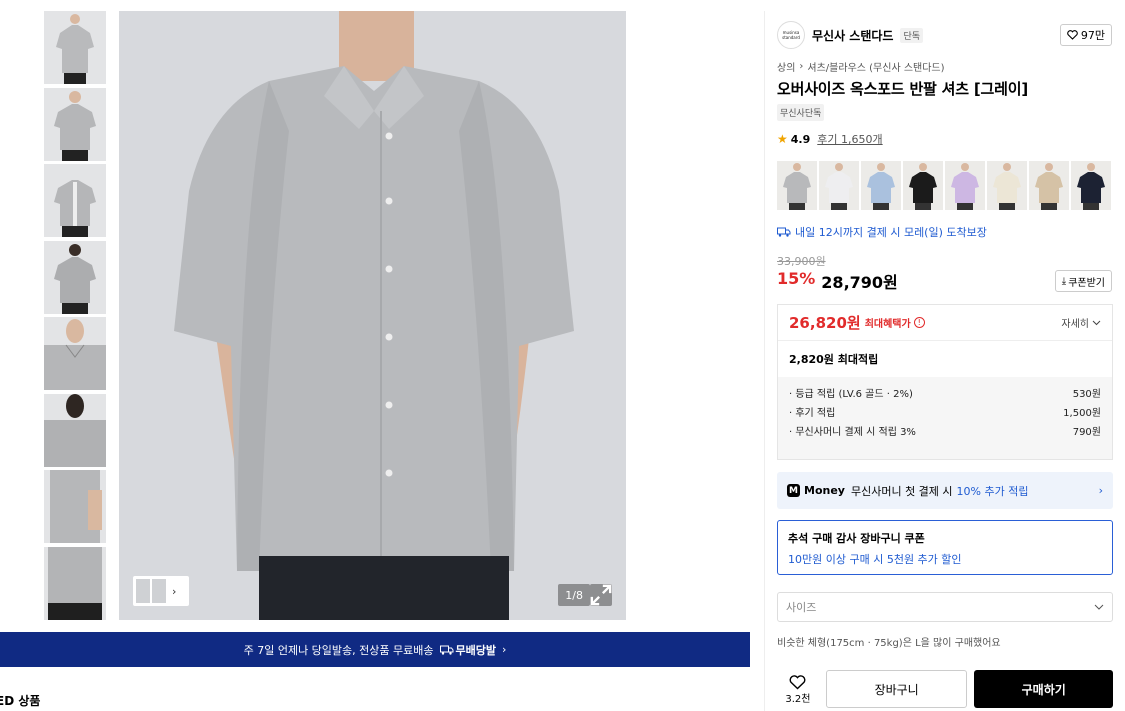  Describe the element at coordinates (945, 547) in the screenshot. I see `cart-coupon-promo: 추석 구매 감사 장바구니 쿠폰 10만원 이상 구매 시 5천원 추가 할인` at that location.